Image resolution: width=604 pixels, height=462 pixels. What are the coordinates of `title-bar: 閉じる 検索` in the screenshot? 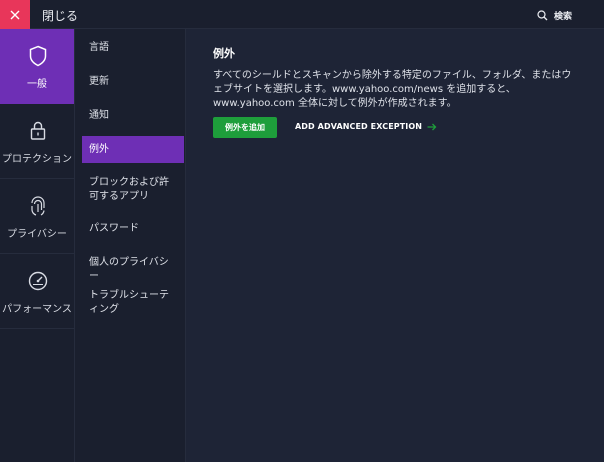 It's located at (302, 14).